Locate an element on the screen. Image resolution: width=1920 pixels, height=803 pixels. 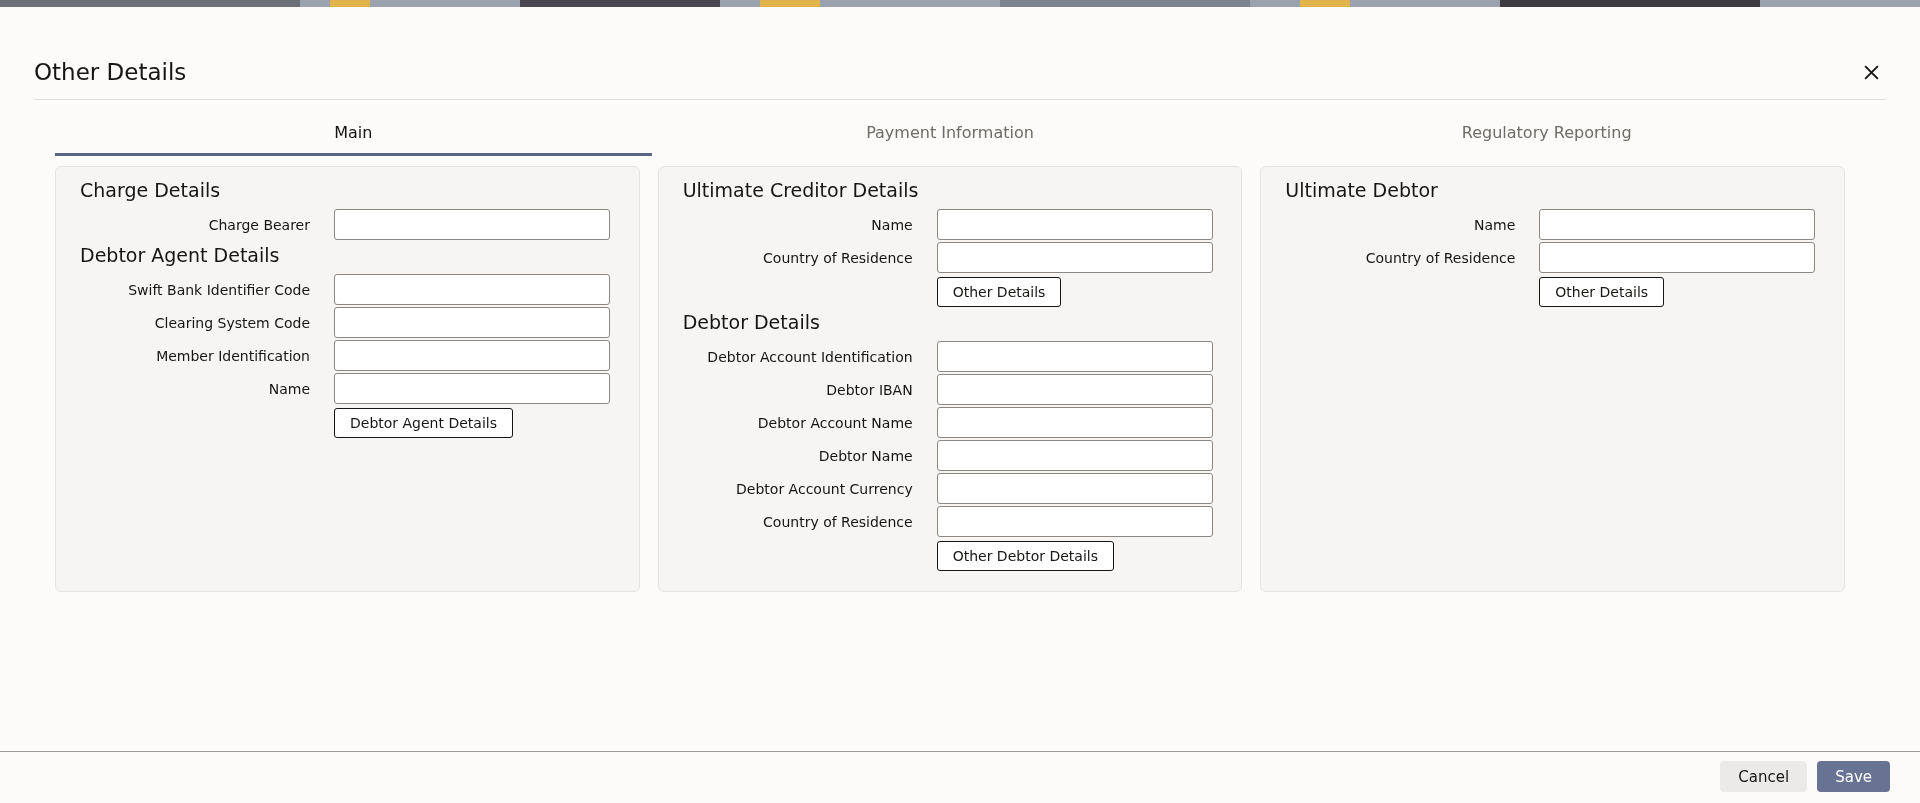
tab: Payment Information is located at coordinates (950, 137).